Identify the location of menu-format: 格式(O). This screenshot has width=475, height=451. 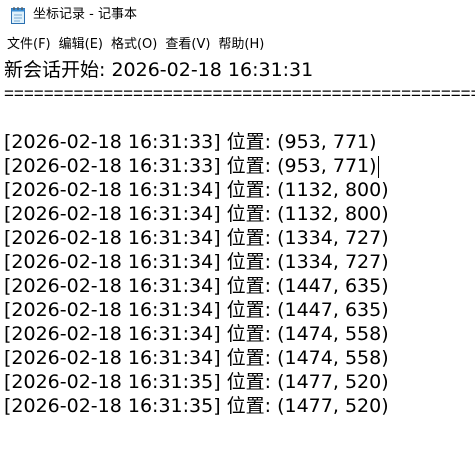
(134, 45).